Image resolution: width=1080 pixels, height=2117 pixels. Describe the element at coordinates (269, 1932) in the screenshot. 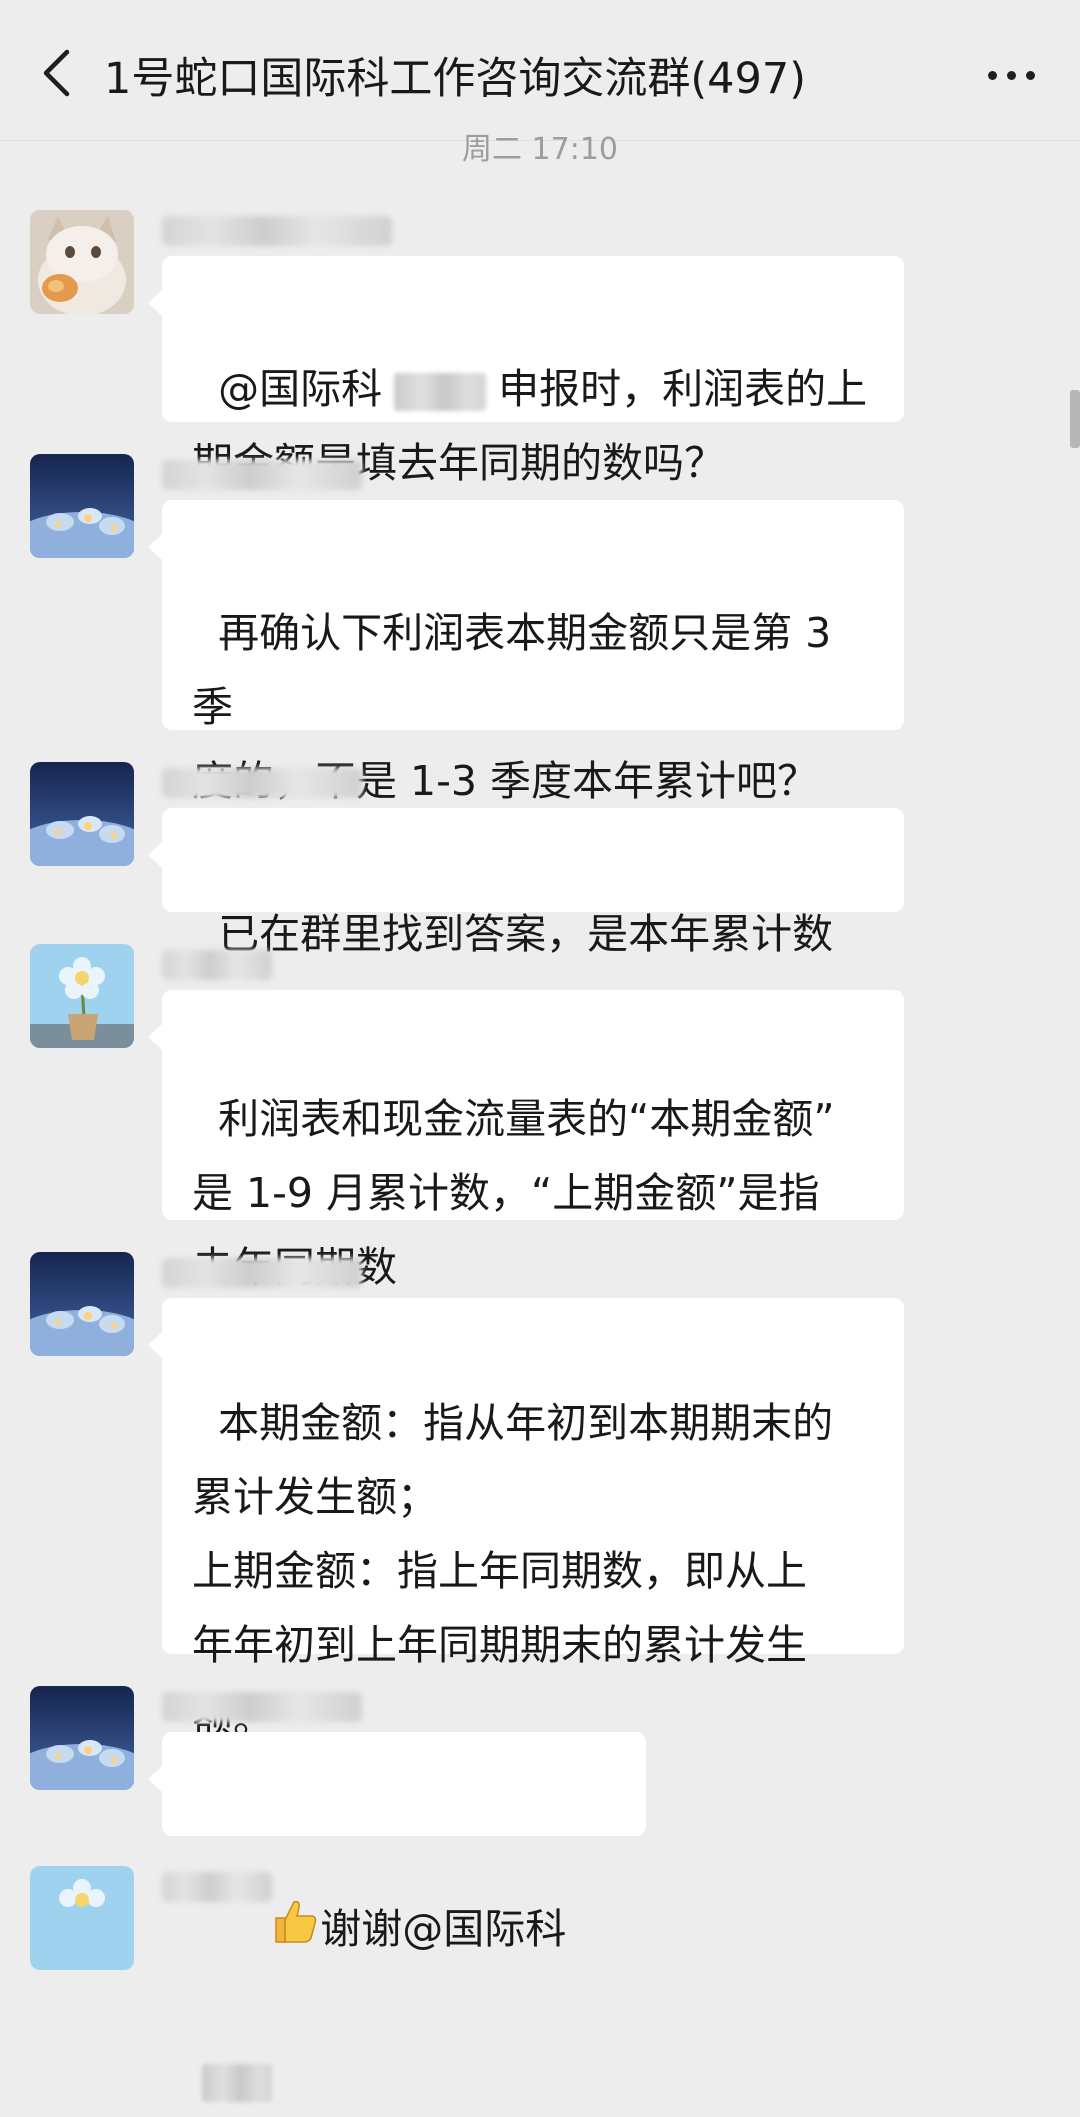

I see `thumbs-up-emoji` at that location.